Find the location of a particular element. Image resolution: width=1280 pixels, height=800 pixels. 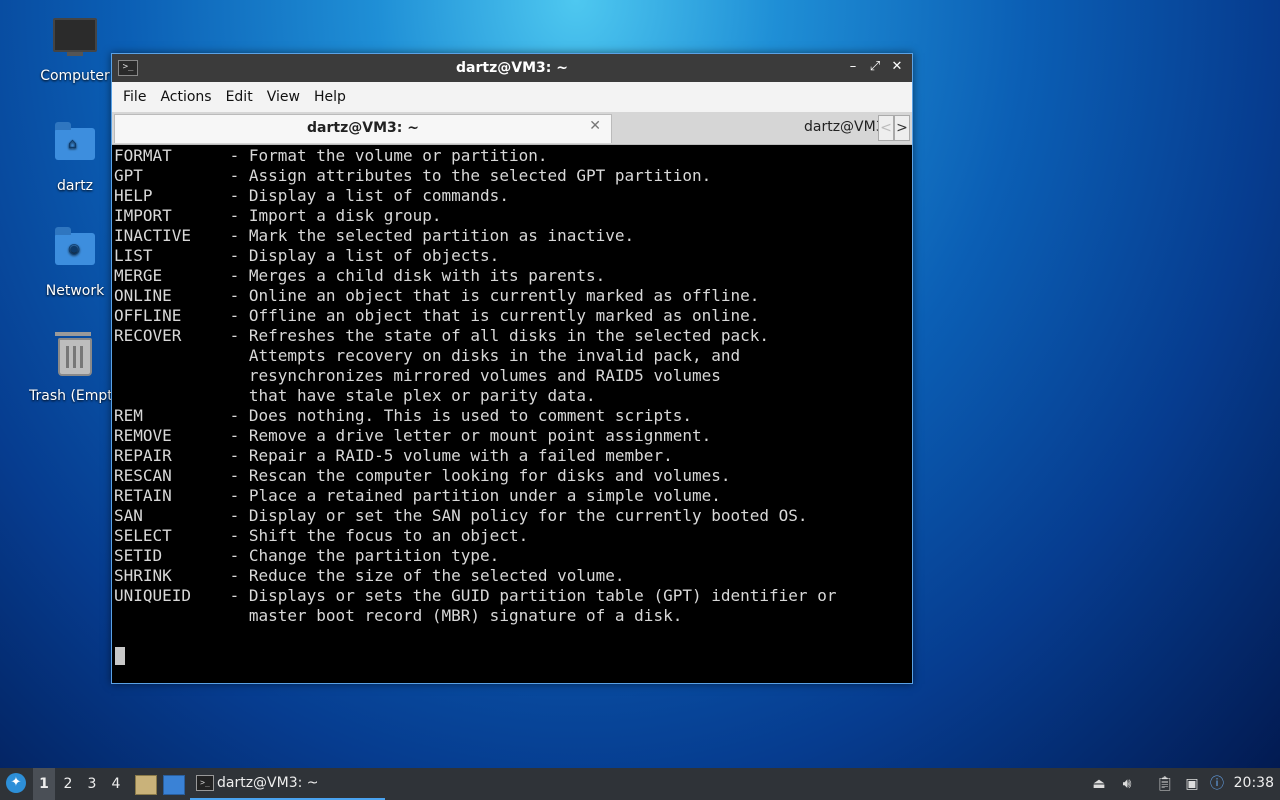

desktop-icon-label: Trash (Empty) is located at coordinates (72, 396).